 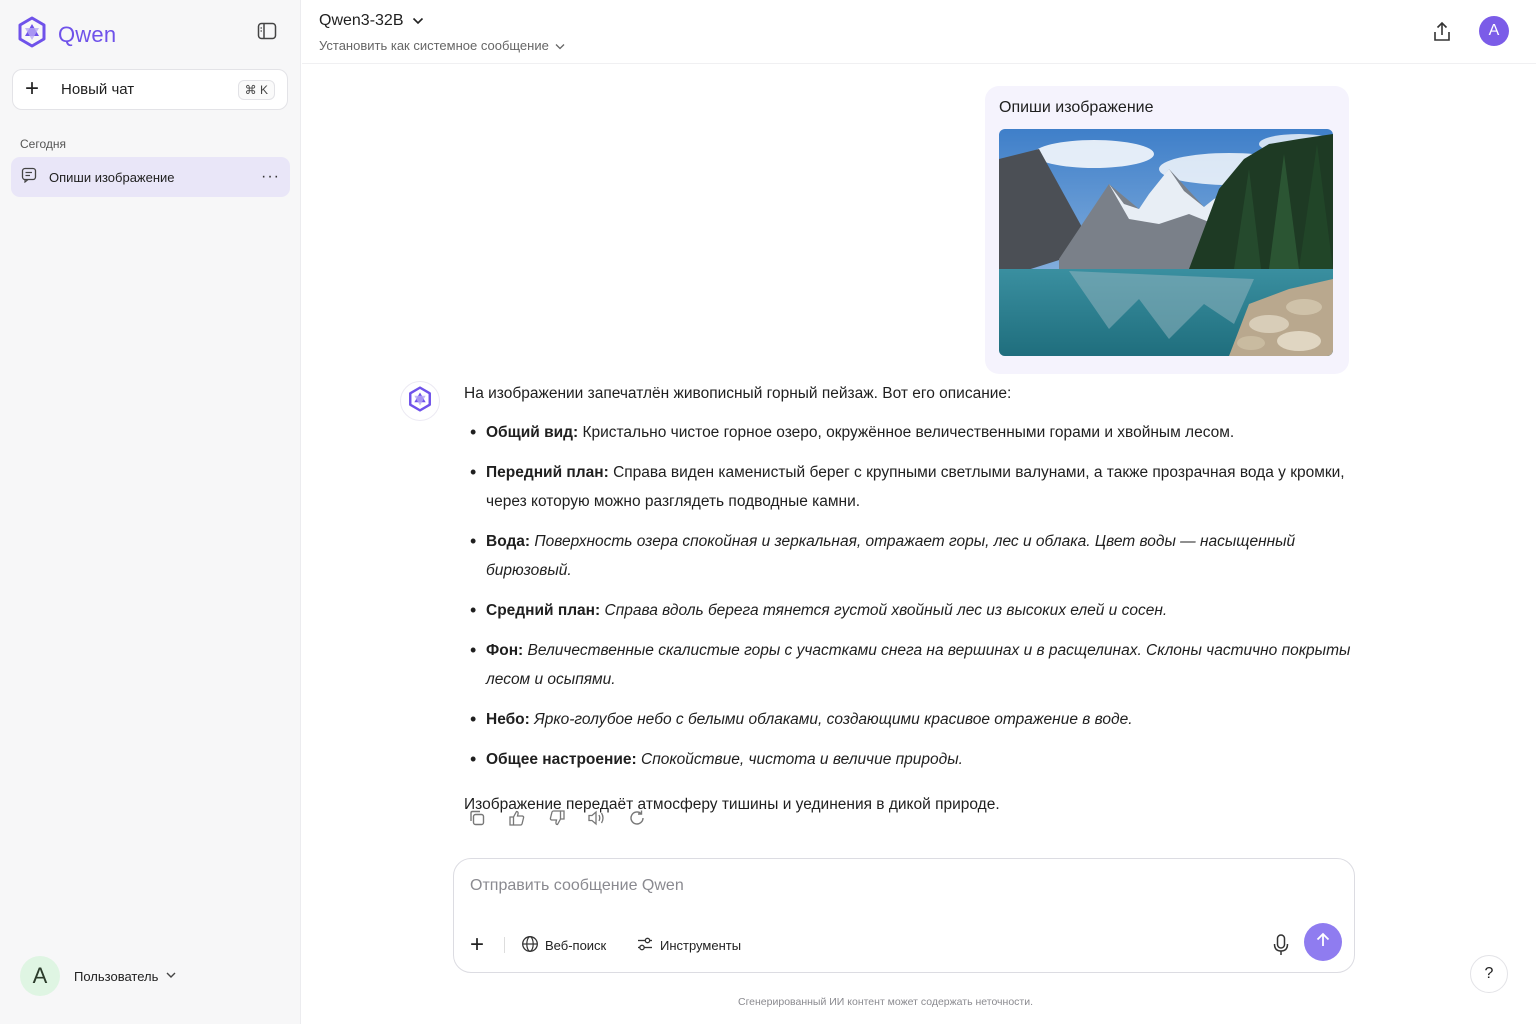 I want to click on thumbs-down-icon, so click(x=557, y=818).